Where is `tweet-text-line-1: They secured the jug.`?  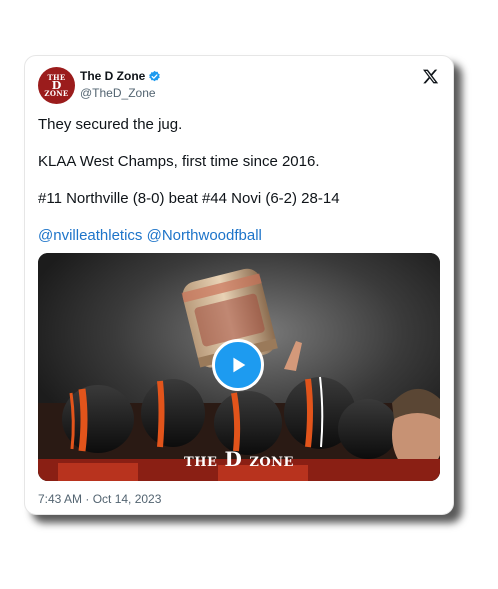
tweet-text-line-1: They secured the jug. is located at coordinates (110, 124).